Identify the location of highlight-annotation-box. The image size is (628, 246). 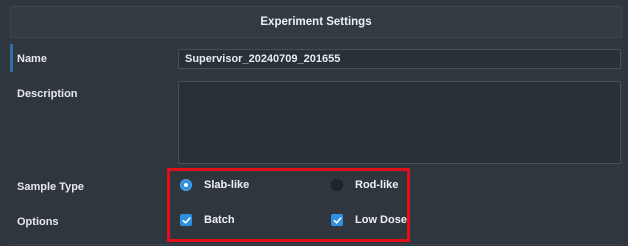
(288, 205).